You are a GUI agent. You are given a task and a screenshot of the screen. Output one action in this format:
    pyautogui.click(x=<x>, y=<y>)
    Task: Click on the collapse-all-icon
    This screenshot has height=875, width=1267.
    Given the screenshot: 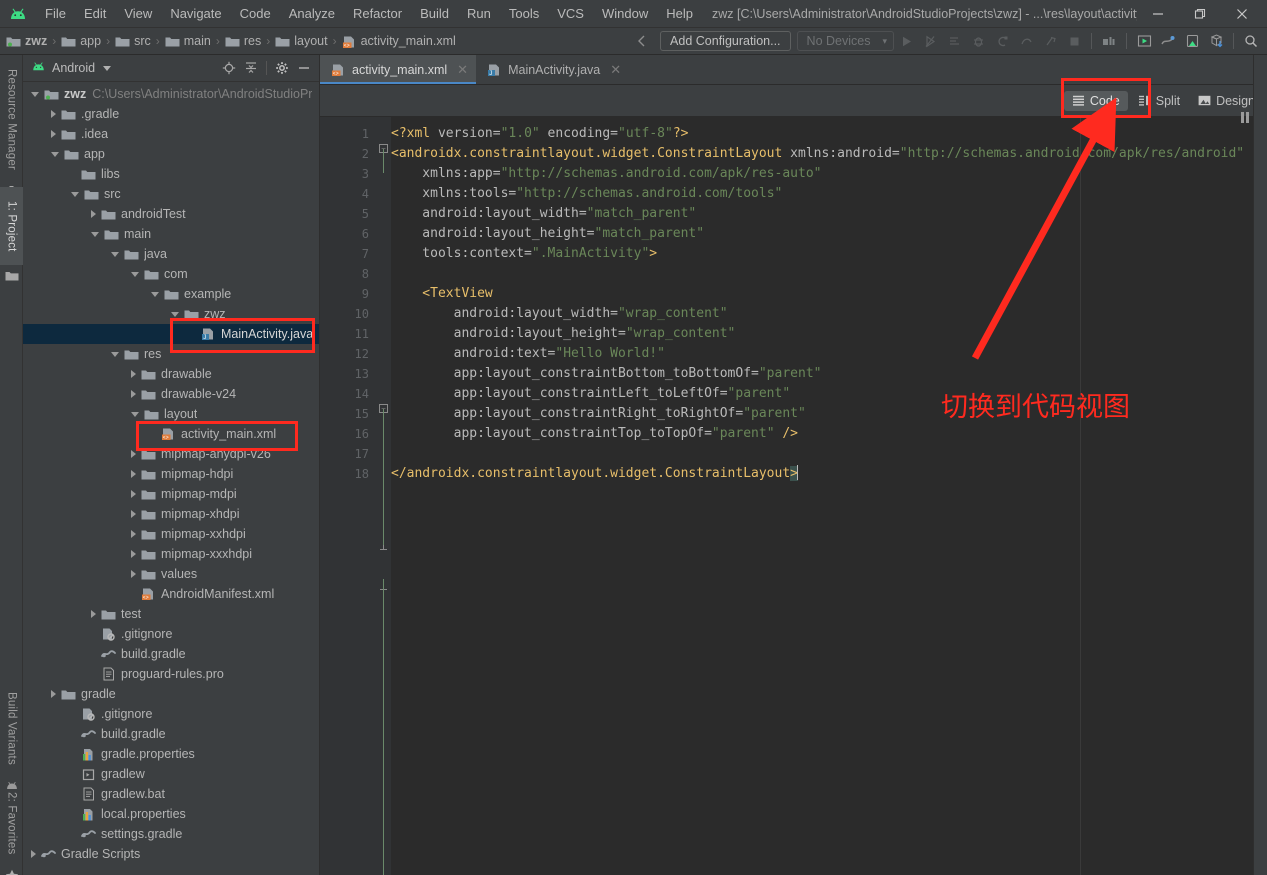 What is the action you would take?
    pyautogui.click(x=251, y=68)
    